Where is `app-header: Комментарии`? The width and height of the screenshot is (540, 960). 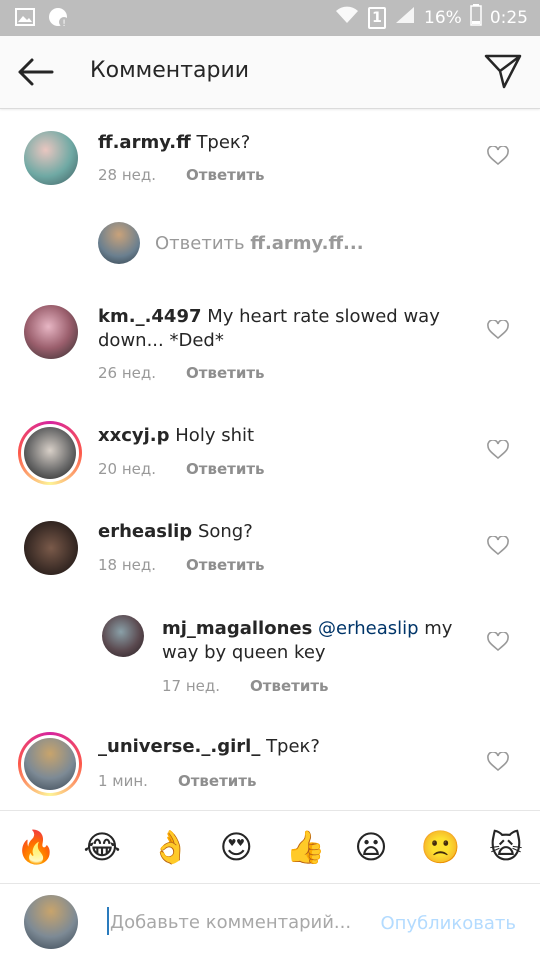
app-header: Комментарии is located at coordinates (270, 72).